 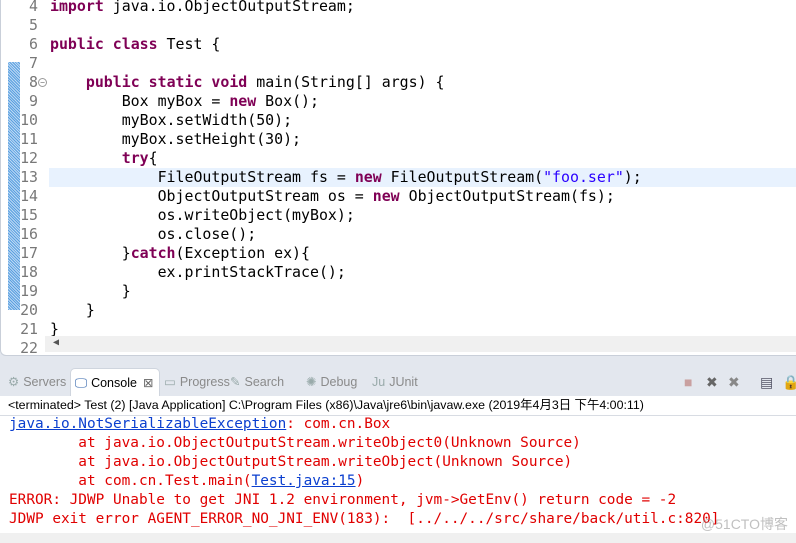 What do you see at coordinates (462, 177) in the screenshot?
I see `code-token: FileOutputStream(` at bounding box center [462, 177].